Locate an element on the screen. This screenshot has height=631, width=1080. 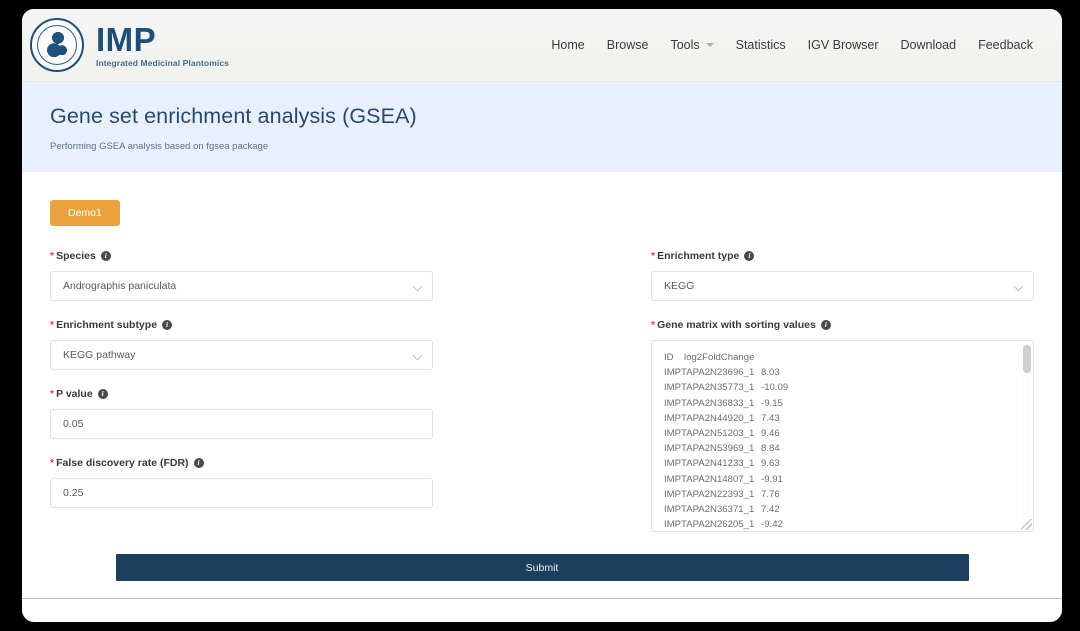
gene-matrix-col-log2fc: log2FoldChange is located at coordinates (719, 357).